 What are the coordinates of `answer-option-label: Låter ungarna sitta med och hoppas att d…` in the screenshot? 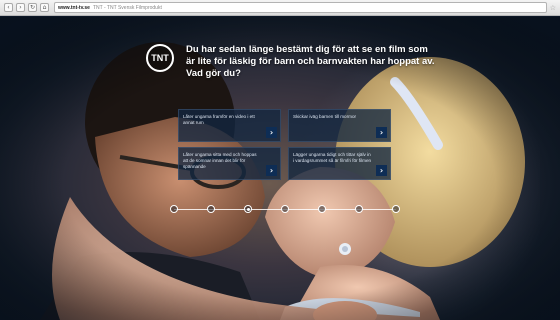 It's located at (220, 160).